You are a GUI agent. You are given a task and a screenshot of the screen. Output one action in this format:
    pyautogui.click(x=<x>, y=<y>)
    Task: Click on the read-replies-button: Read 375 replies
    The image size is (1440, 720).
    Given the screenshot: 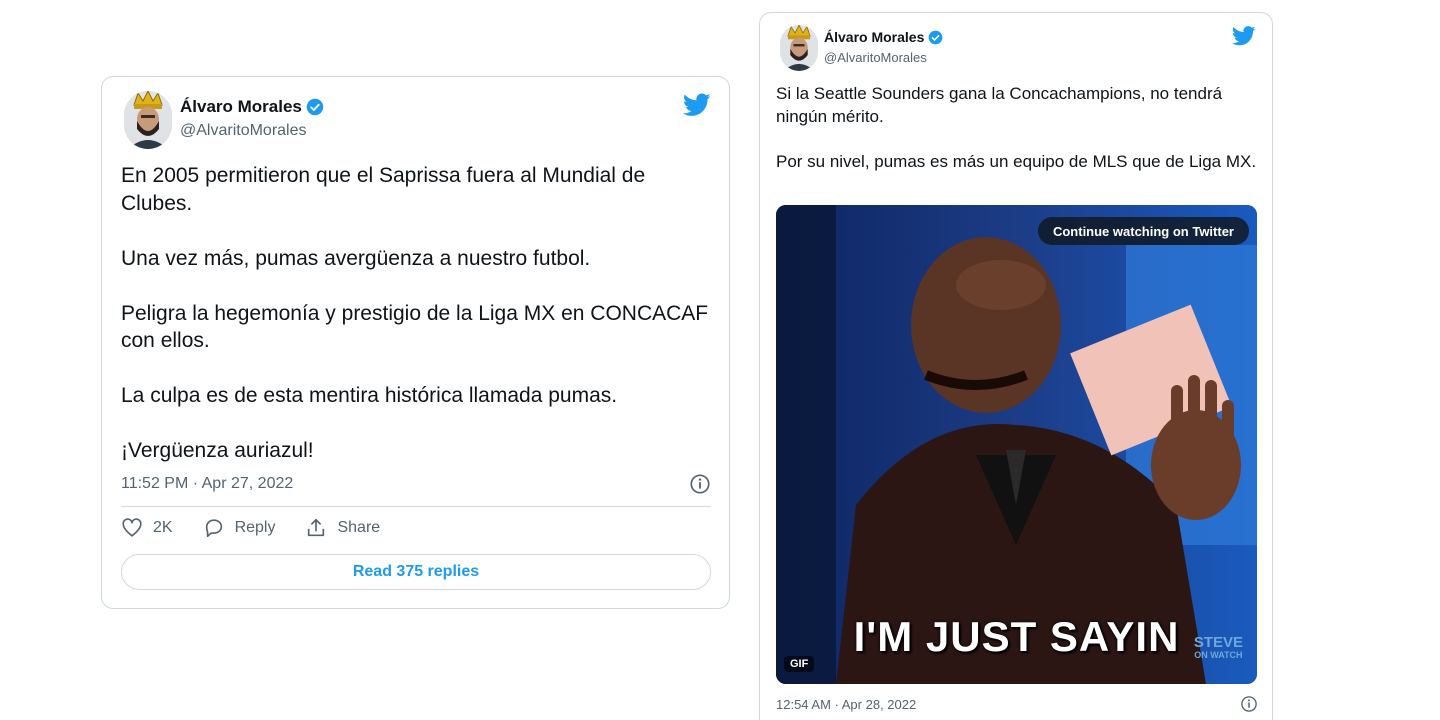 What is the action you would take?
    pyautogui.click(x=416, y=572)
    